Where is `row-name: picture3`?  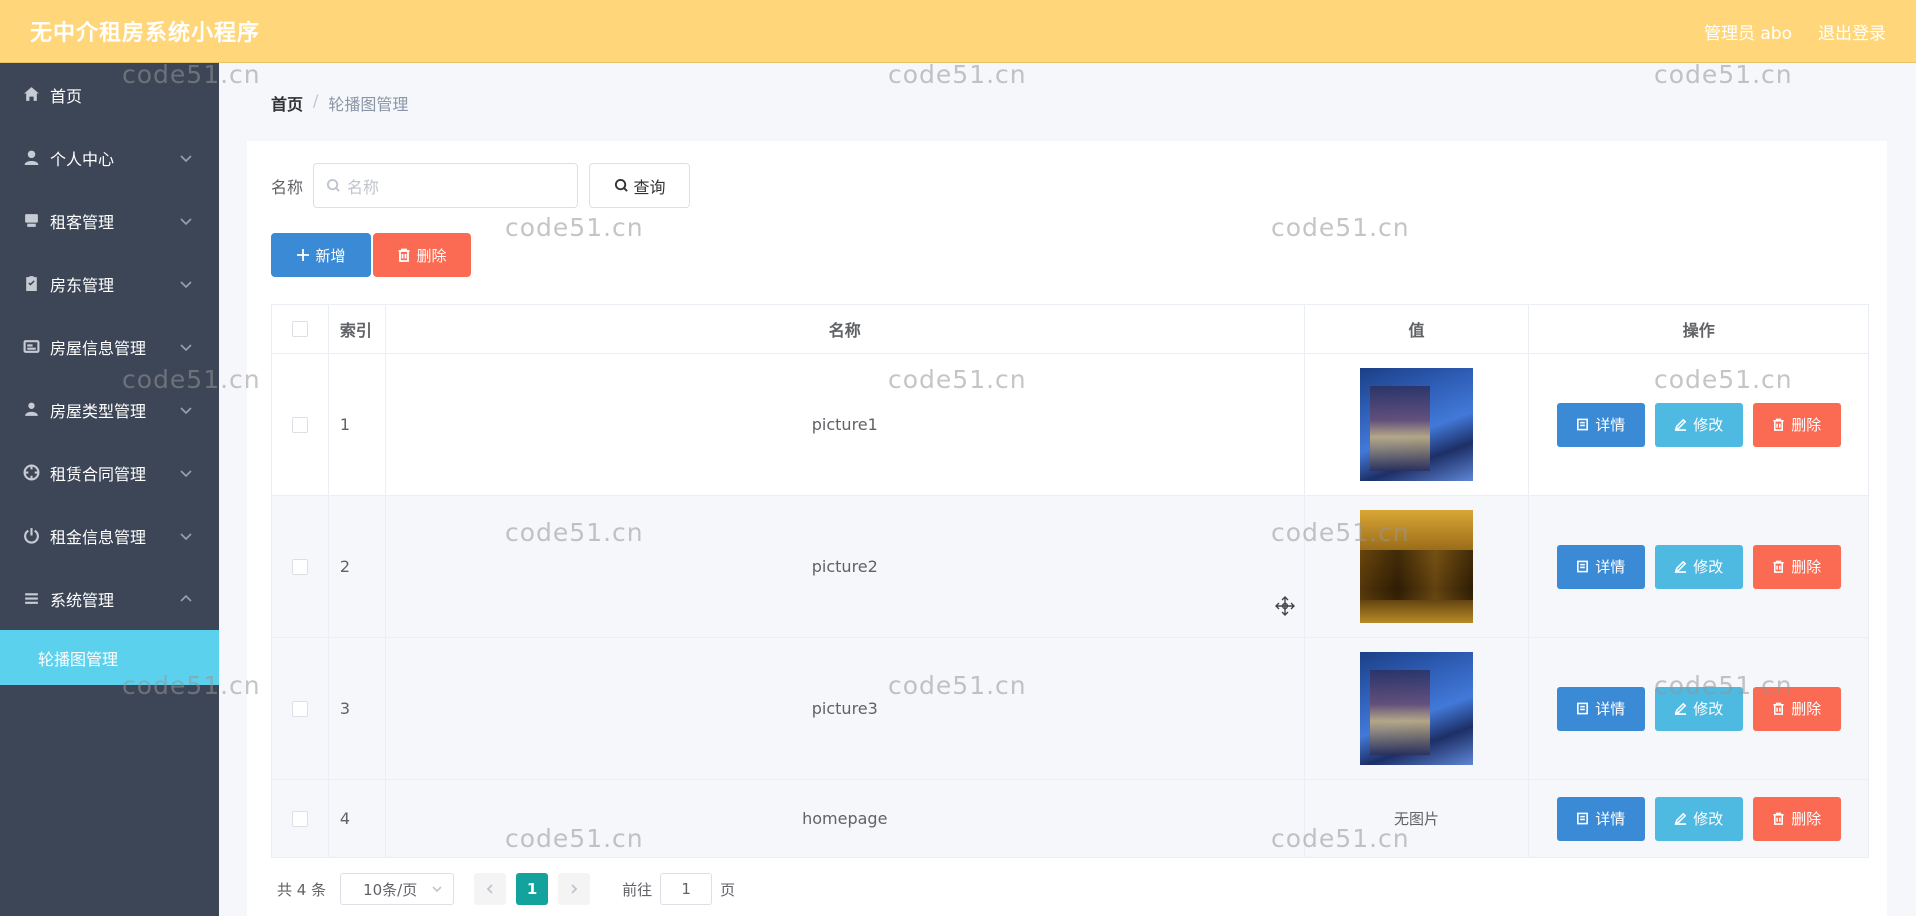
row-name: picture3 is located at coordinates (845, 708).